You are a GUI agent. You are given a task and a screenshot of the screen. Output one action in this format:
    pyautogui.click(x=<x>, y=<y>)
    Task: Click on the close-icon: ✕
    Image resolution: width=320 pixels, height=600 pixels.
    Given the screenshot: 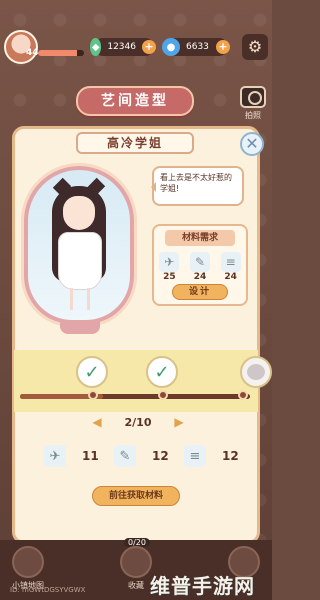 What is the action you would take?
    pyautogui.click(x=252, y=143)
    